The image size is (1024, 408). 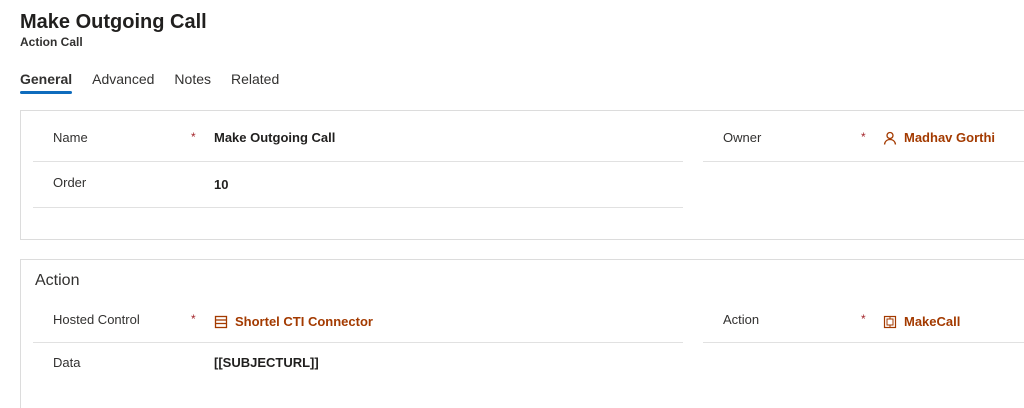 What do you see at coordinates (932, 321) in the screenshot?
I see `action-value: MakeCall` at bounding box center [932, 321].